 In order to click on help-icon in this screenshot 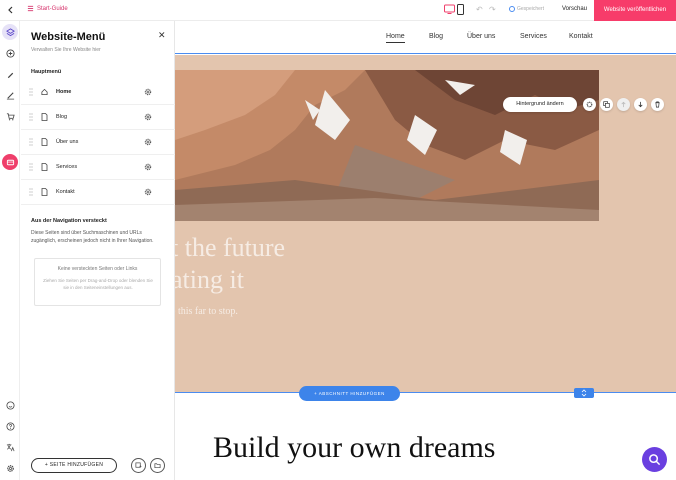, I will do `click(10, 426)`.